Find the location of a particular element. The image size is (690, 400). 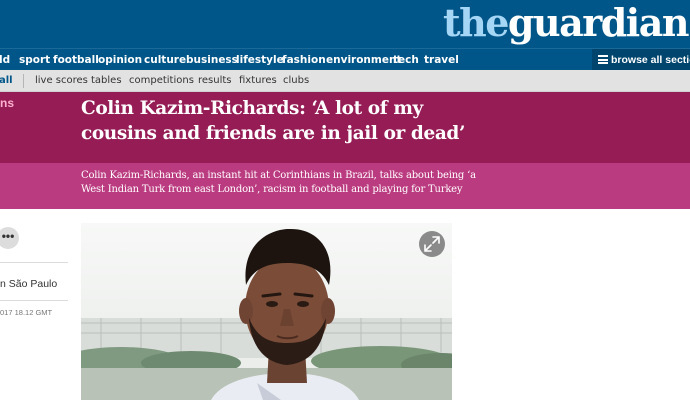

nav-item-environment: environment is located at coordinates (363, 60).